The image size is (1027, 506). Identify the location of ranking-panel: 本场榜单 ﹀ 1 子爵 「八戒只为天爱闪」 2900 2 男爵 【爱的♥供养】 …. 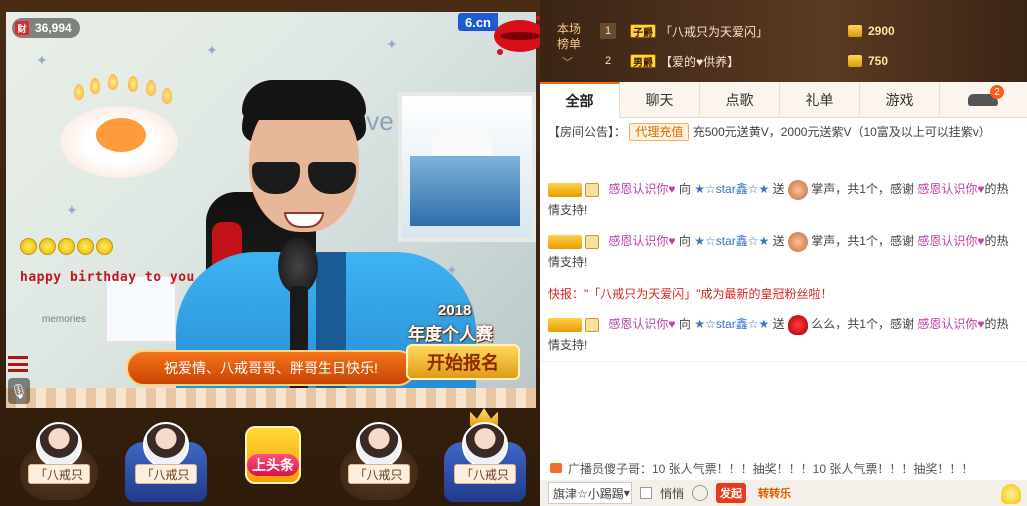
(783, 41).